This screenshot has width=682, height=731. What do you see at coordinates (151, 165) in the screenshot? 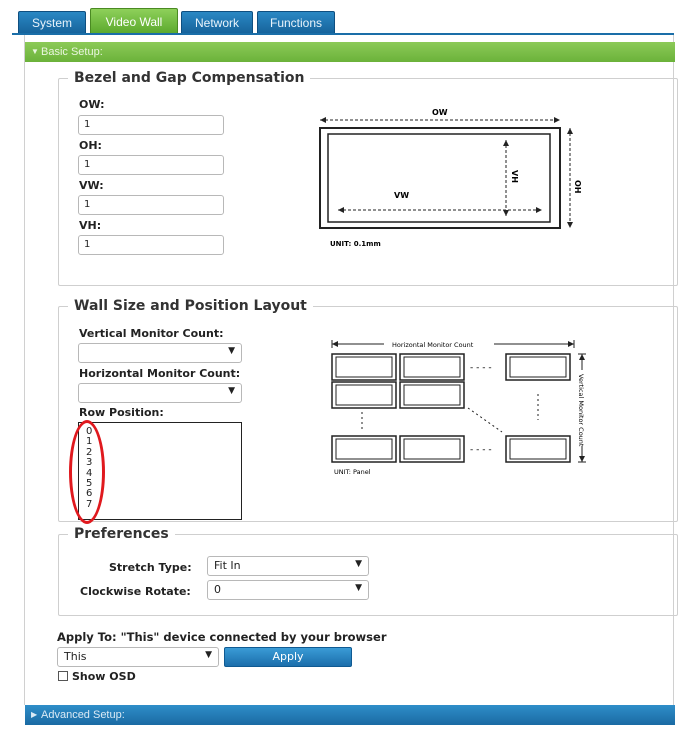
I see `oh-input: 1` at bounding box center [151, 165].